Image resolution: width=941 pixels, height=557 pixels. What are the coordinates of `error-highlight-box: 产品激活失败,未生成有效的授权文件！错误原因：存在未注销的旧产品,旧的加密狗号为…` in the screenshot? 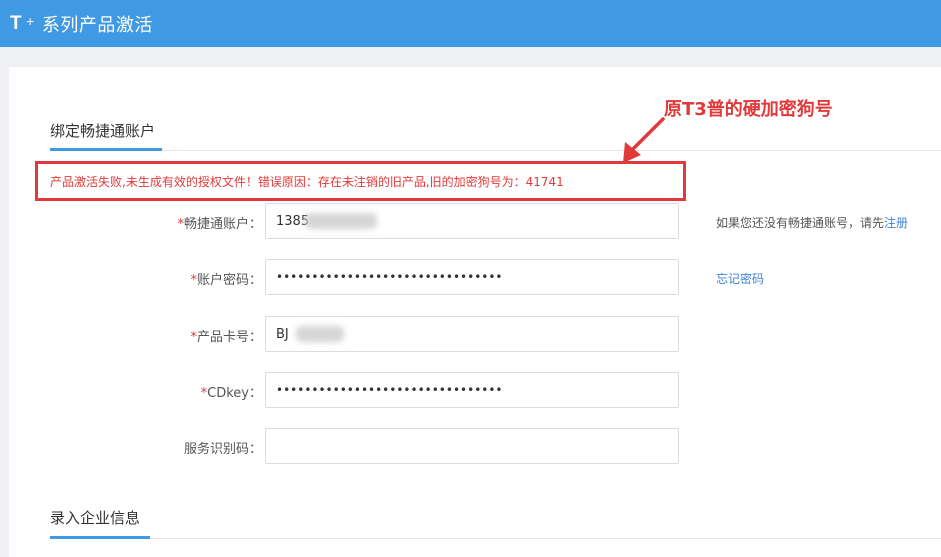 It's located at (360, 181).